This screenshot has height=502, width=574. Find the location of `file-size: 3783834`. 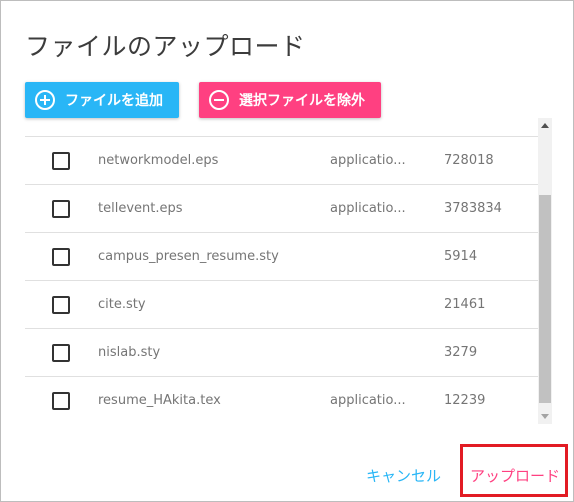

file-size: 3783834 is located at coordinates (473, 208).